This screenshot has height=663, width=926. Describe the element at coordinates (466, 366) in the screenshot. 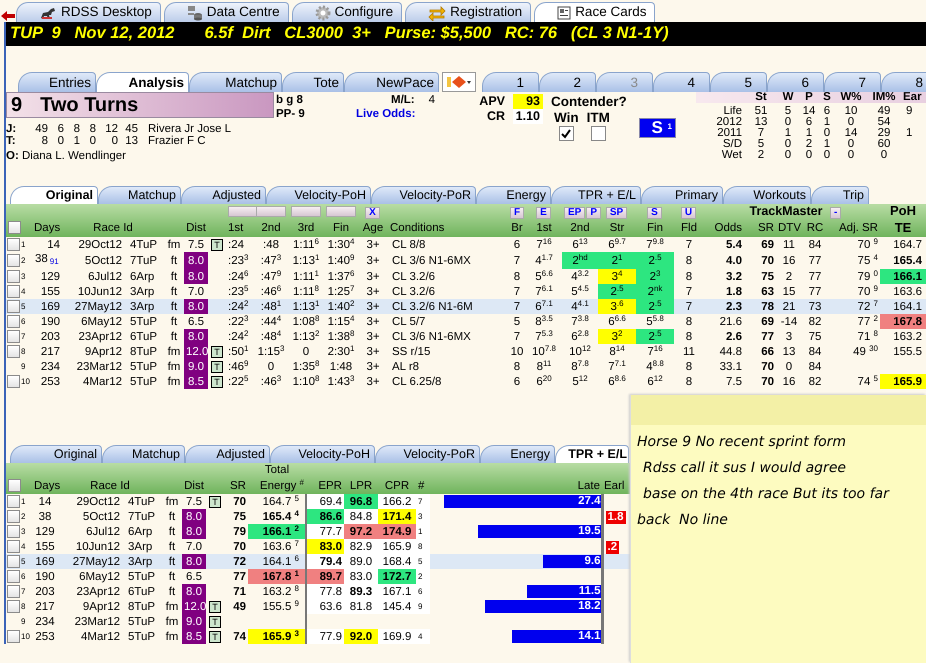

I see `table-row: 9 234 23Mar12 5TuP fm 9.0 T :46$^{9}$ 0 1:35$^{8}$ 1:48 3+ AL r8 8 8$^{11}$ 8$^{7.8}$ 7$^{7.1}$ 4$^{8.8}$ 8 33.1 70 0 84` at that location.